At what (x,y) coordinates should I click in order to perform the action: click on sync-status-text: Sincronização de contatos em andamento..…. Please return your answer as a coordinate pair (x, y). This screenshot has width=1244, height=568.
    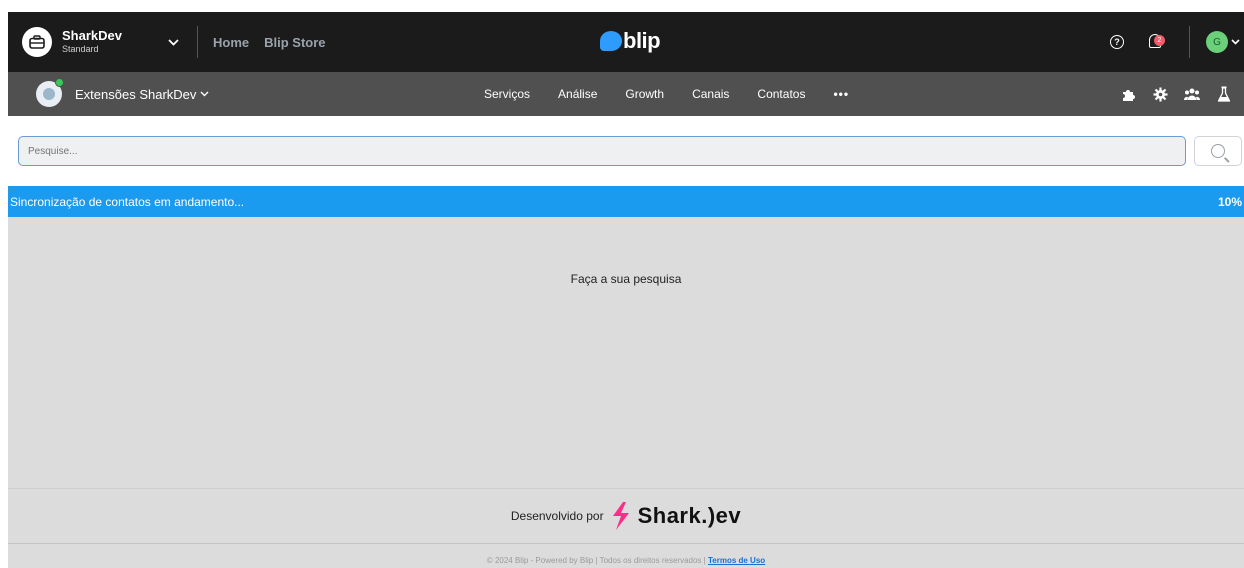
    Looking at the image, I should click on (127, 201).